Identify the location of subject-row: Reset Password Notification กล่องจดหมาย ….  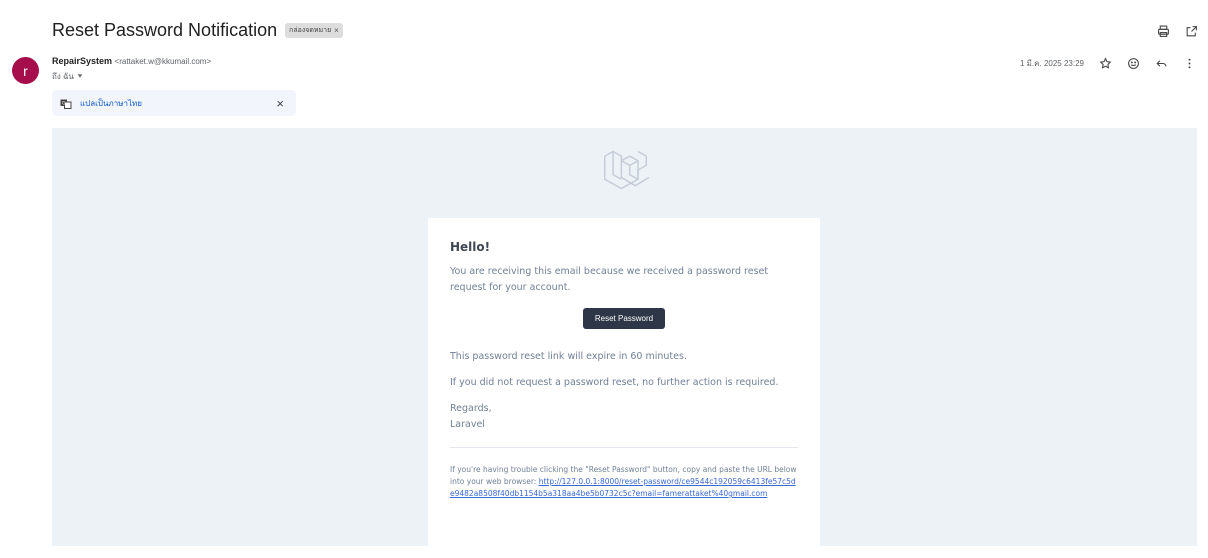
(197, 30).